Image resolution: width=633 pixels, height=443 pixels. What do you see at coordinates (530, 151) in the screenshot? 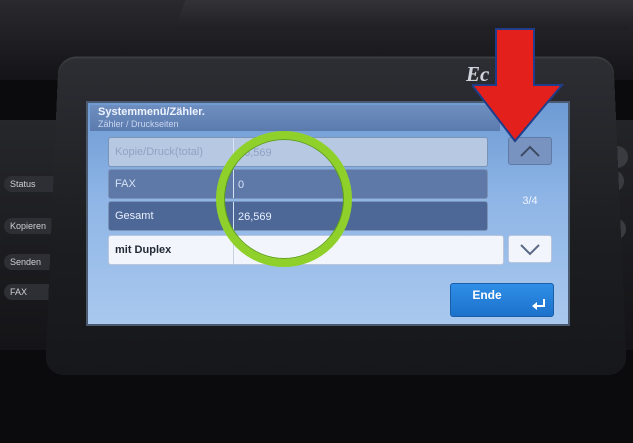
I see `chevron-up-icon` at bounding box center [530, 151].